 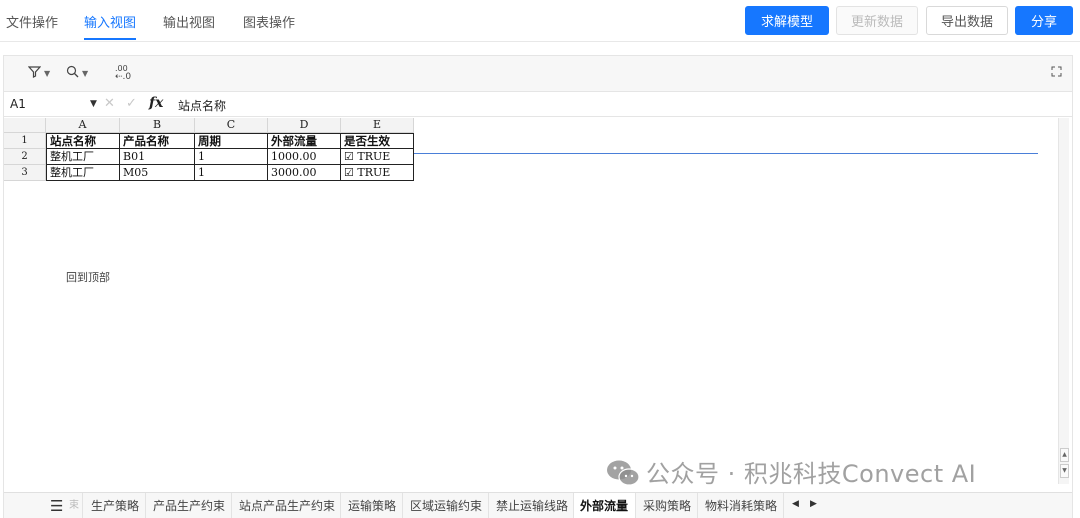 I want to click on row-selection-line, so click(x=726, y=153).